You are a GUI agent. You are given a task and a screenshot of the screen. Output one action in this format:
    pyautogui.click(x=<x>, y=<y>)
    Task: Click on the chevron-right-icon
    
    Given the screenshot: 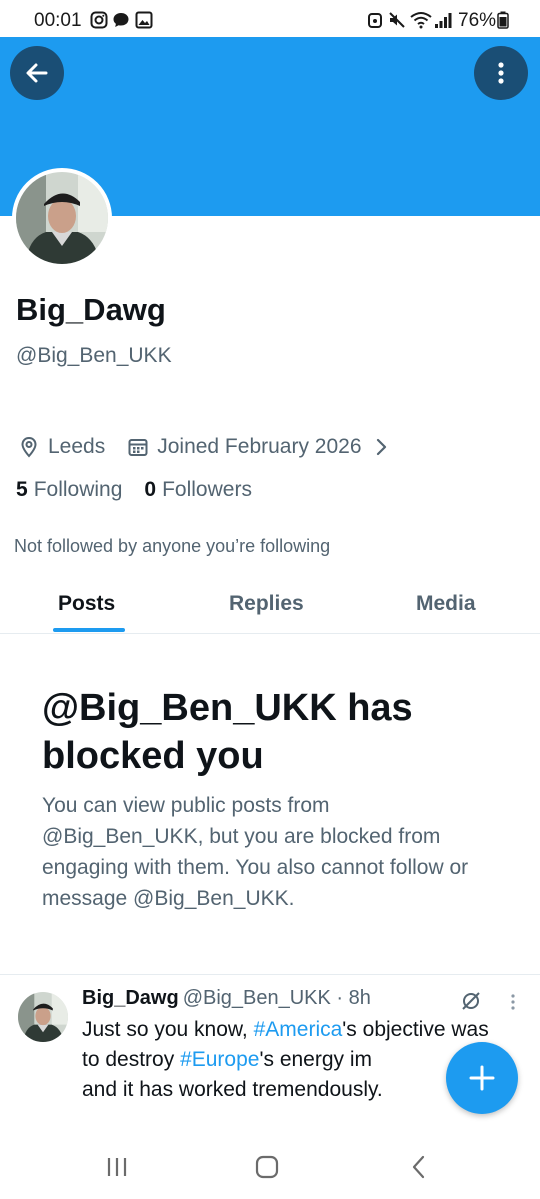 What is the action you would take?
    pyautogui.click(x=381, y=447)
    